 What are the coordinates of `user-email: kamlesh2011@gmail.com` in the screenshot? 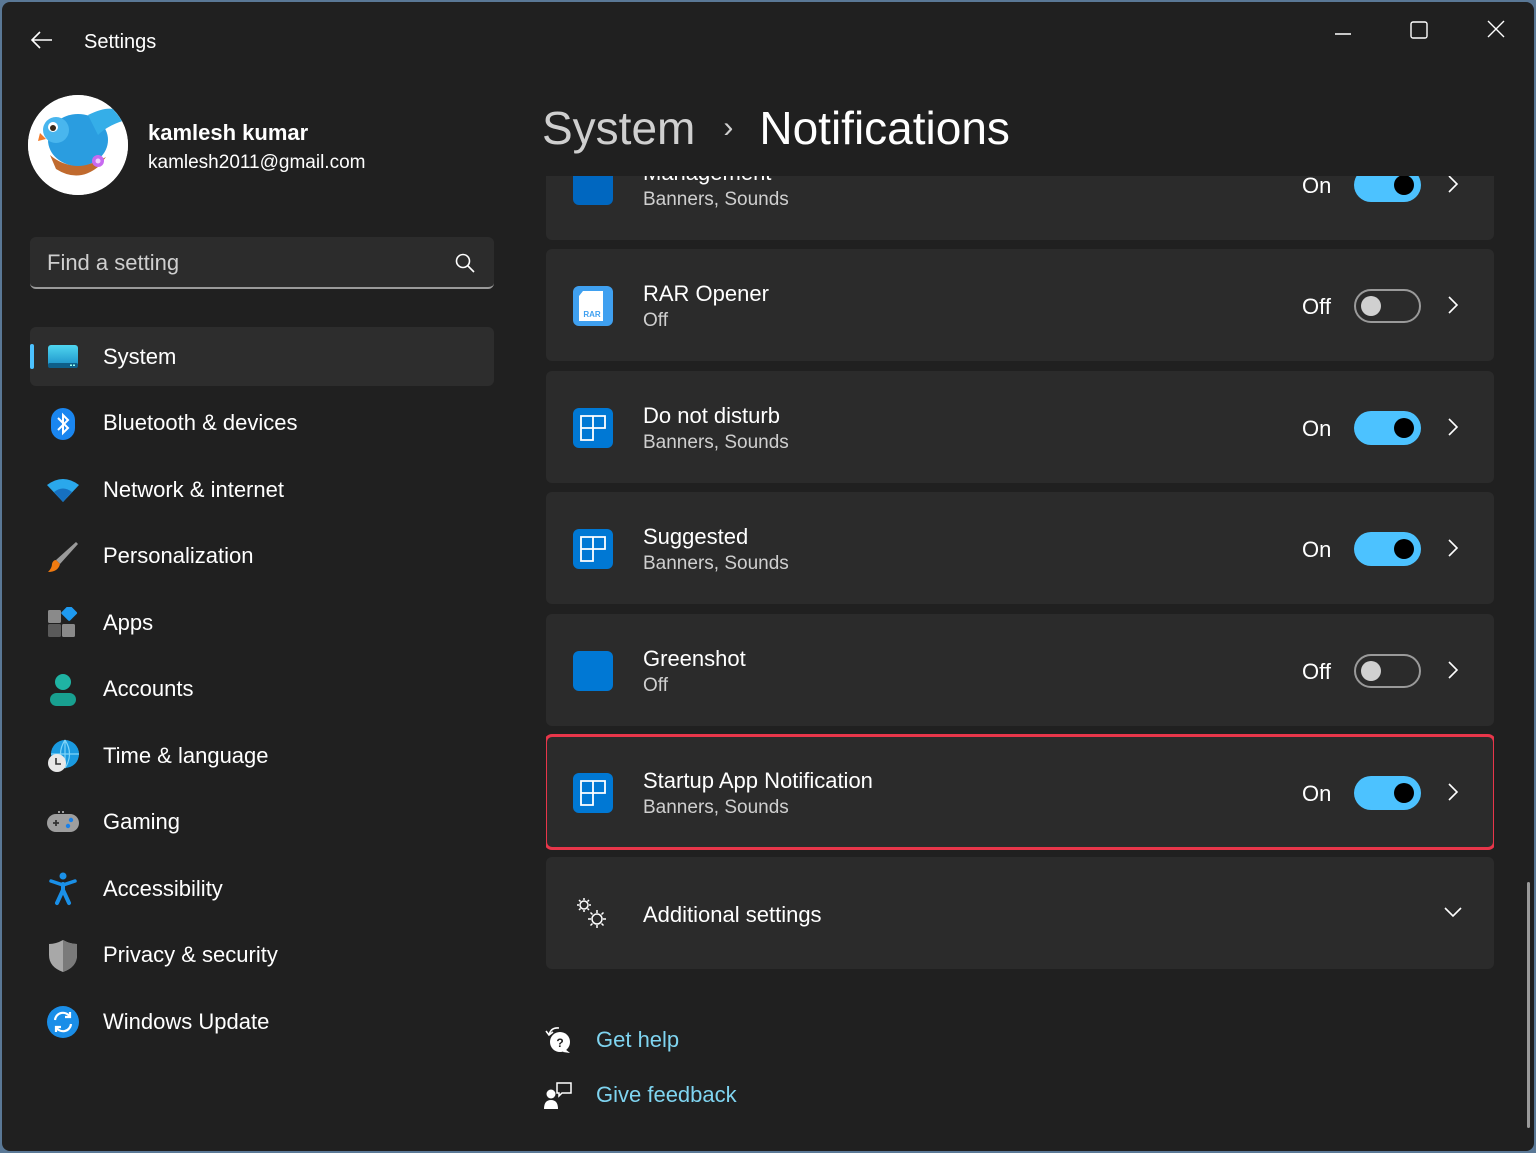 It's located at (257, 162).